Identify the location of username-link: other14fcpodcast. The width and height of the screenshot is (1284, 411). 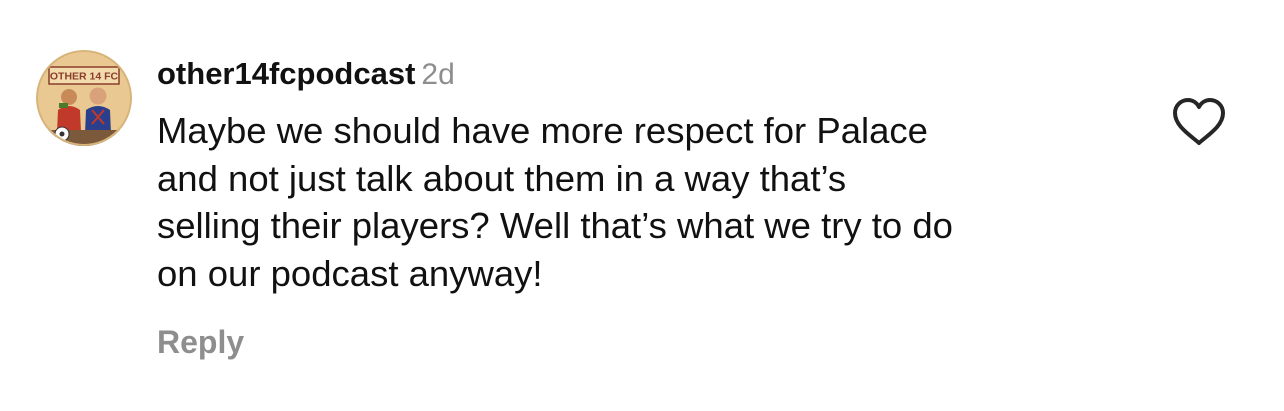
(286, 73).